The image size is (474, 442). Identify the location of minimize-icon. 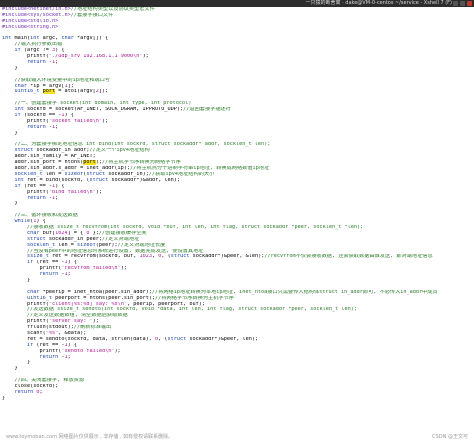
(455, 3).